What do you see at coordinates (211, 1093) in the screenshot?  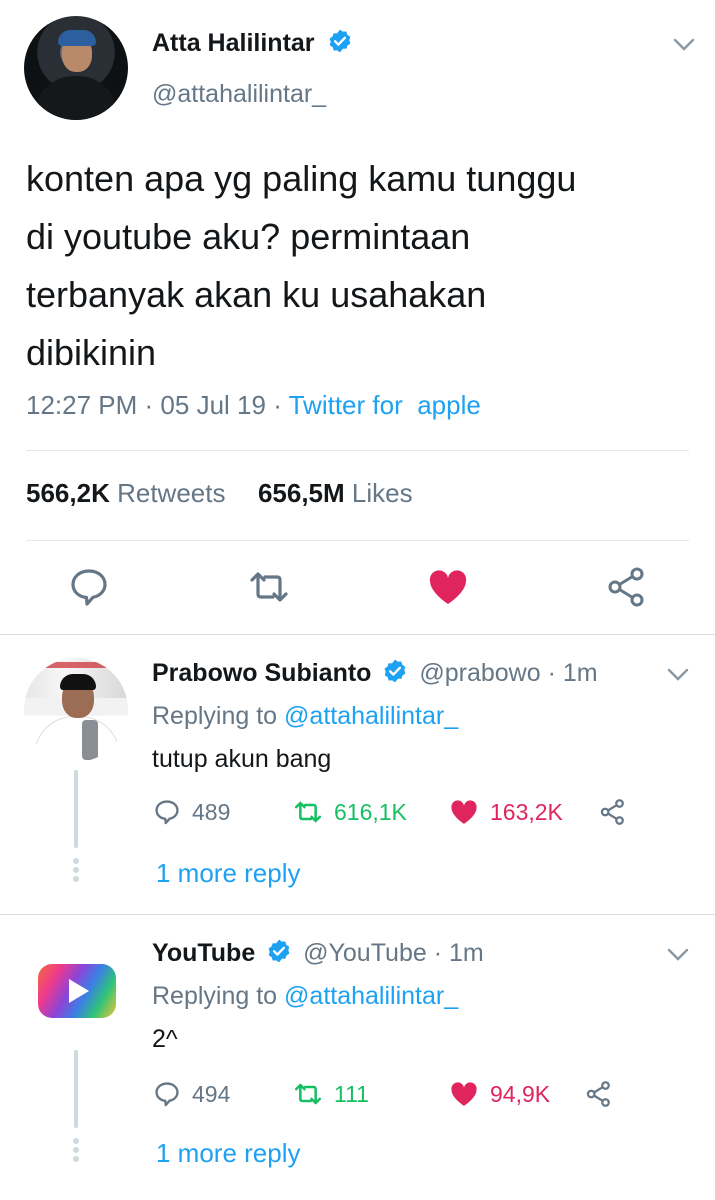 I see `comment-count: 494` at bounding box center [211, 1093].